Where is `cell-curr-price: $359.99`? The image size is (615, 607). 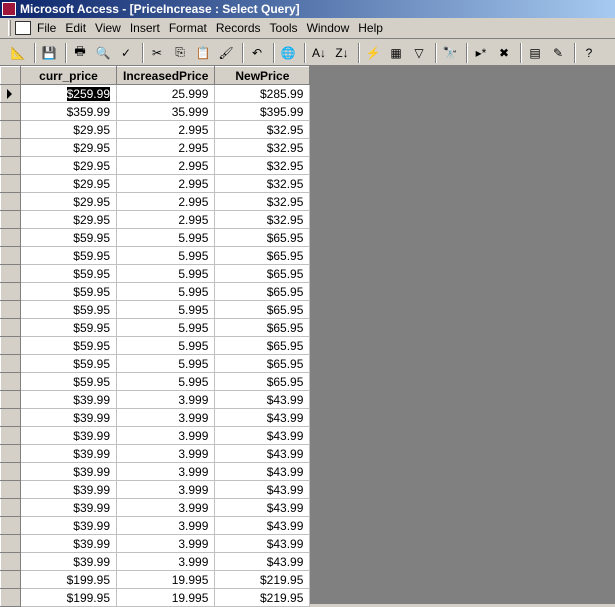 cell-curr-price: $359.99 is located at coordinates (68, 111).